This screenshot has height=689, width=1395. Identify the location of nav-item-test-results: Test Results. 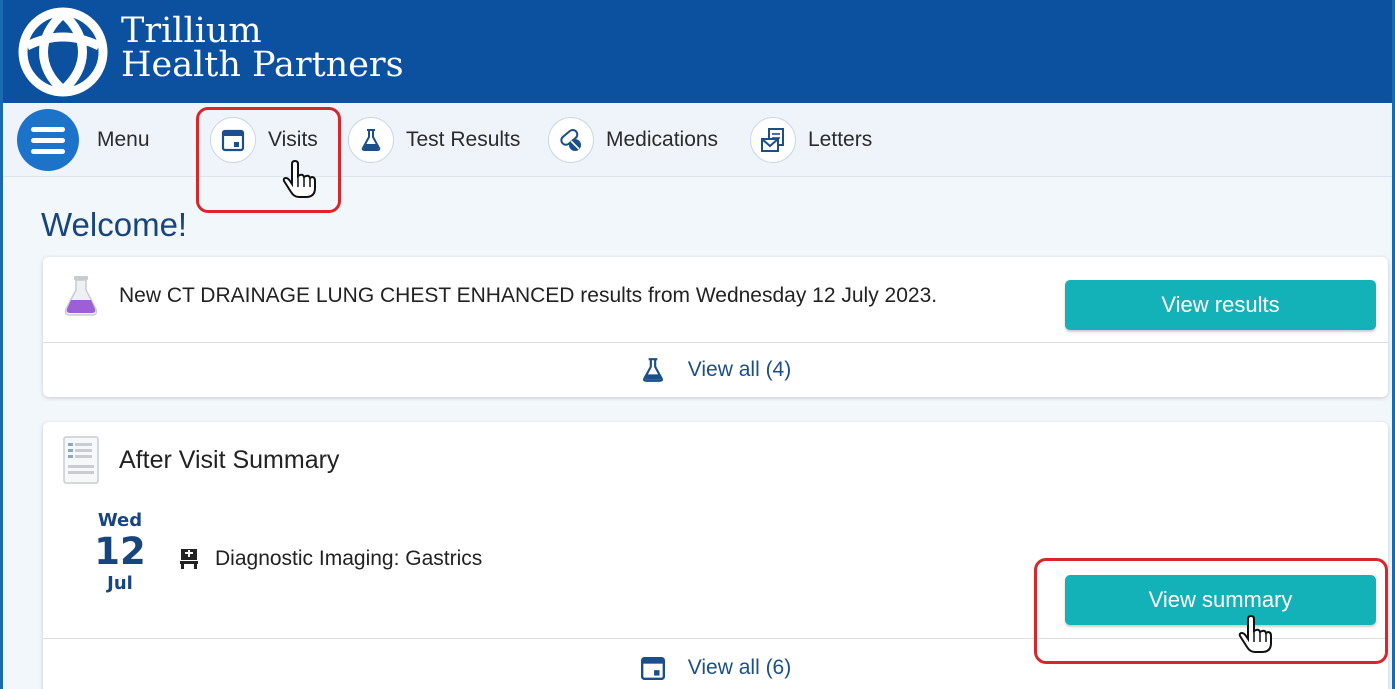
(434, 140).